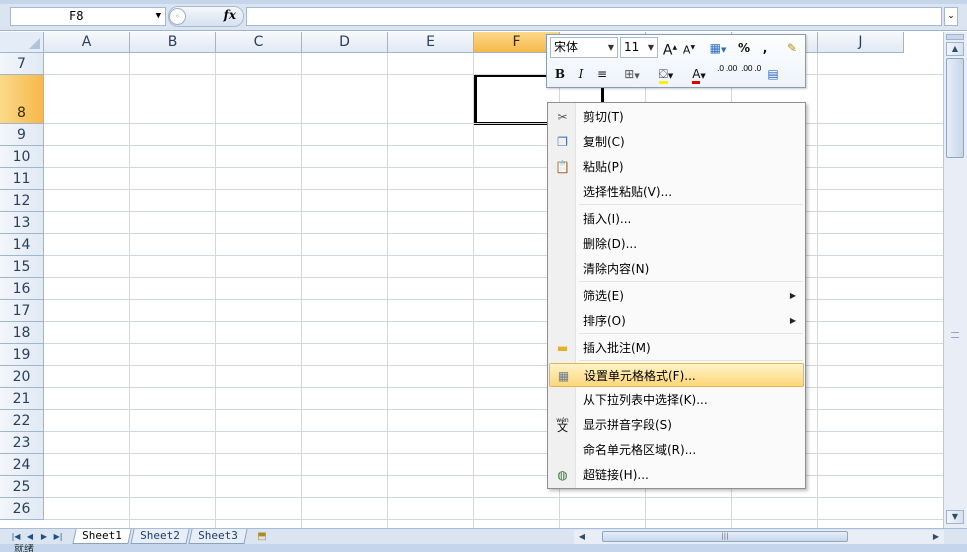  I want to click on row-header-14: 14, so click(22, 245).